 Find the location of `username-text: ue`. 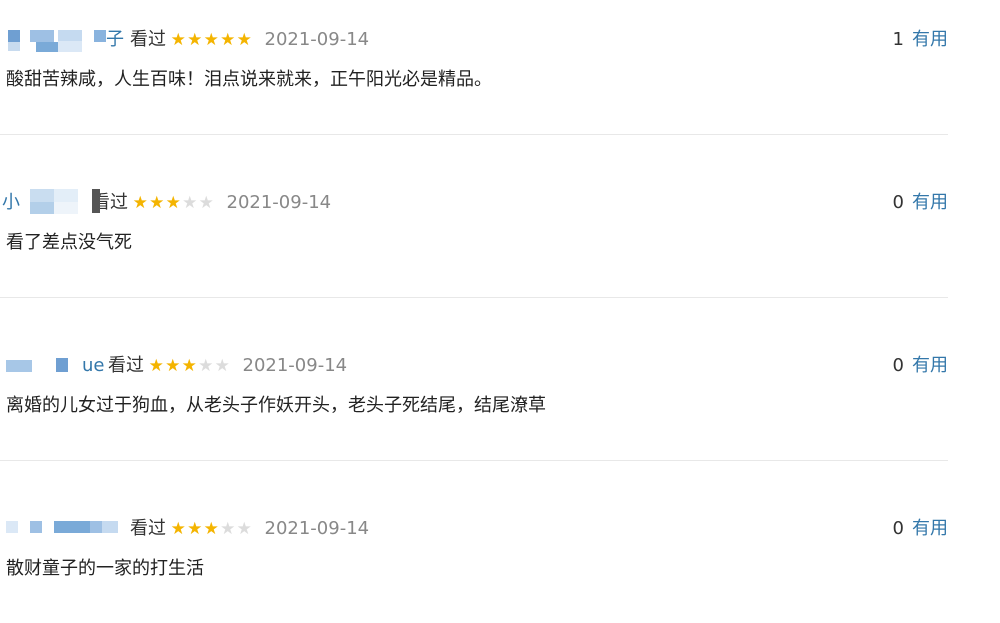

username-text: ue is located at coordinates (93, 365).